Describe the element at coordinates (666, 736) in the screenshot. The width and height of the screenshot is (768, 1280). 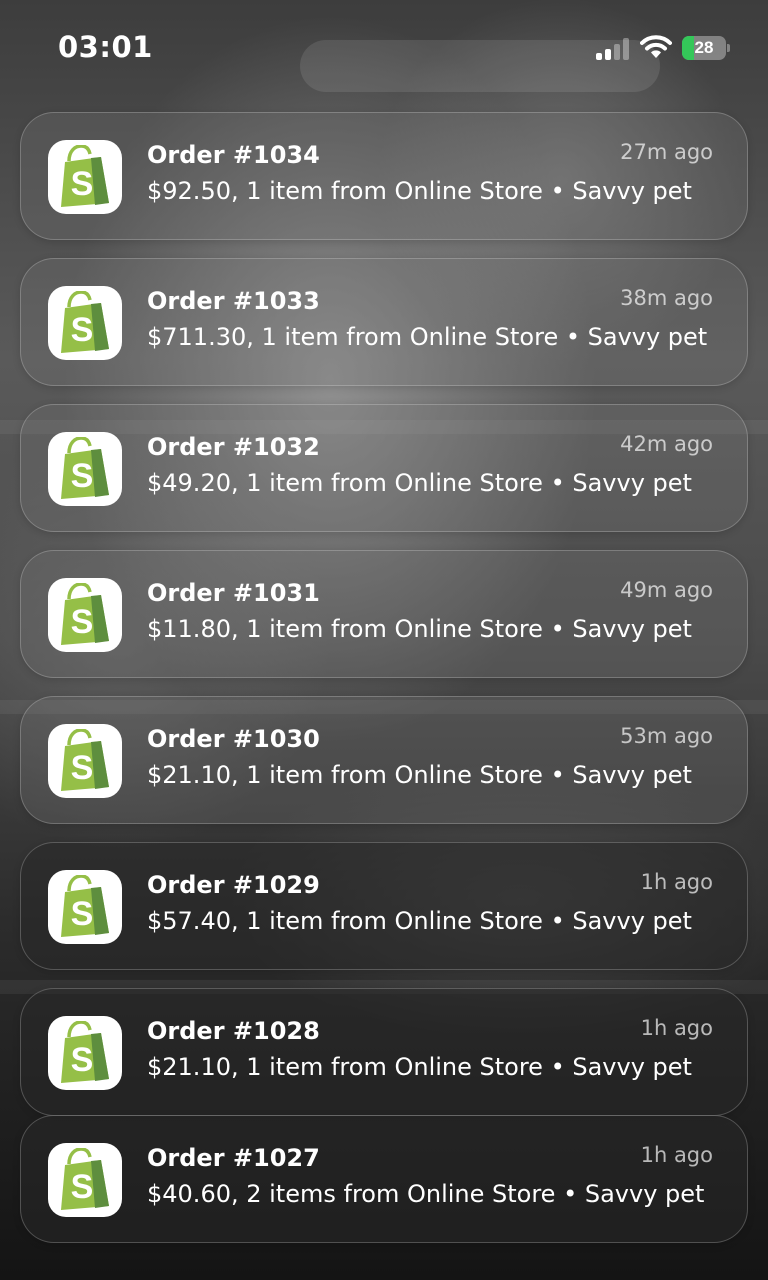
I see `notification-time: 53m ago` at that location.